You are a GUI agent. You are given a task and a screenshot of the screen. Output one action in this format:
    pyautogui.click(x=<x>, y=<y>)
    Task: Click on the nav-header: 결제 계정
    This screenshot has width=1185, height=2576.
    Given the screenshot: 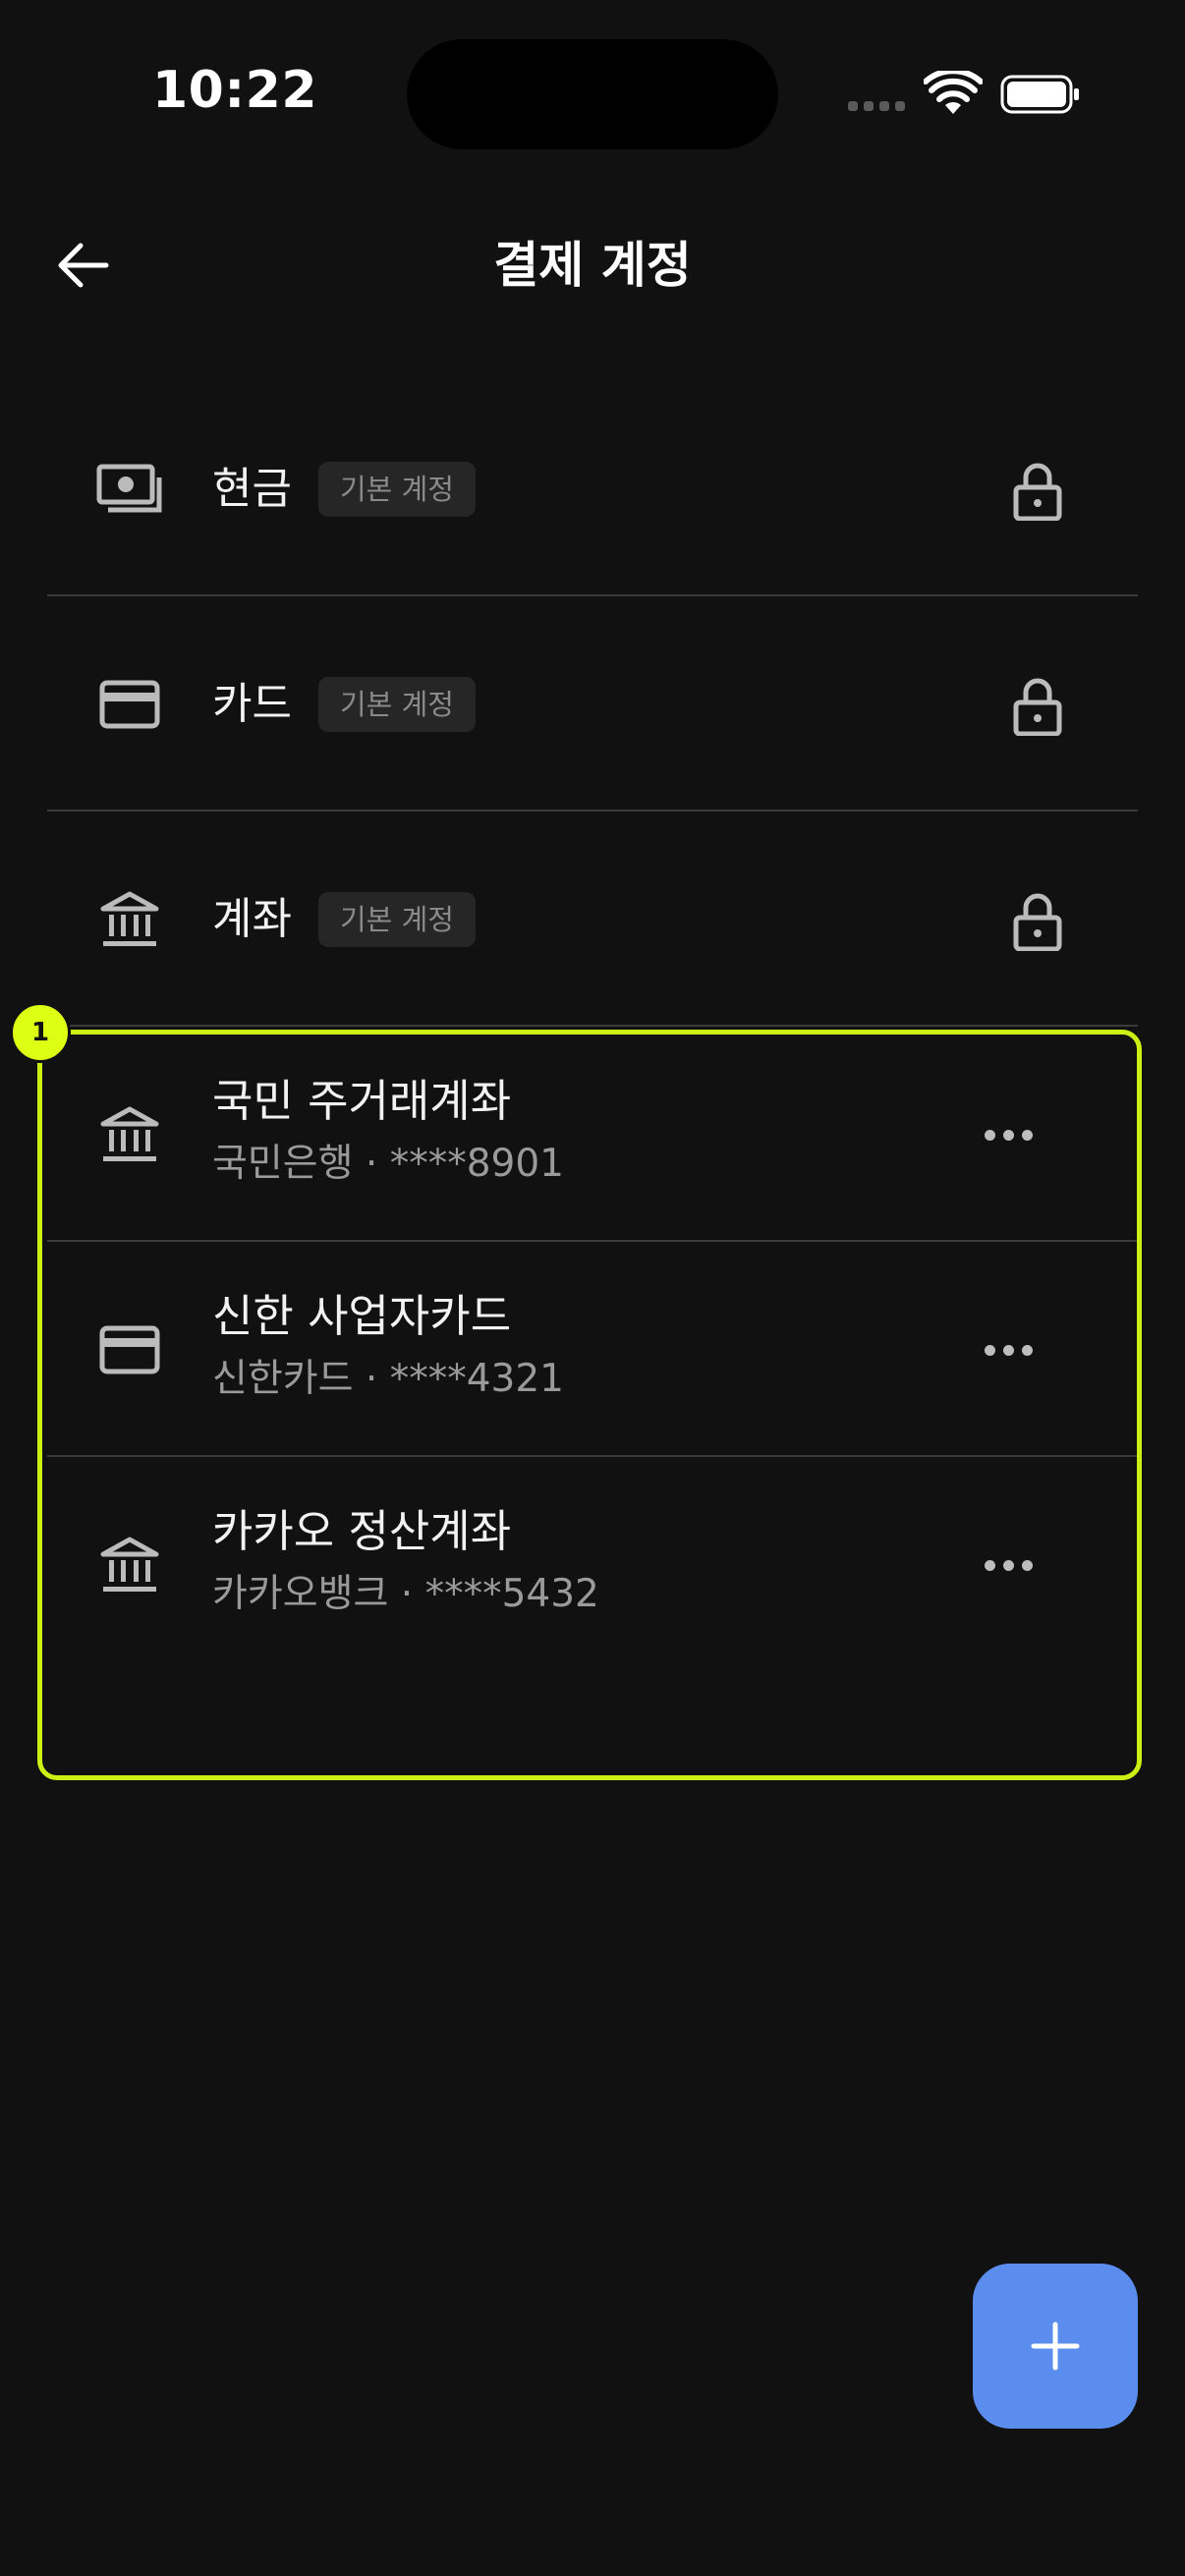 What is the action you would take?
    pyautogui.click(x=592, y=265)
    